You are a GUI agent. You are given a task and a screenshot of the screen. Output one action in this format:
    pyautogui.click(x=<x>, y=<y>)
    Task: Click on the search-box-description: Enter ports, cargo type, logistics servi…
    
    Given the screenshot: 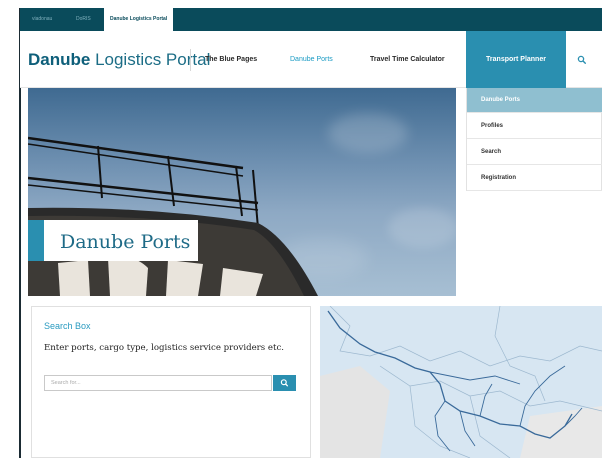 What is the action you would take?
    pyautogui.click(x=164, y=348)
    